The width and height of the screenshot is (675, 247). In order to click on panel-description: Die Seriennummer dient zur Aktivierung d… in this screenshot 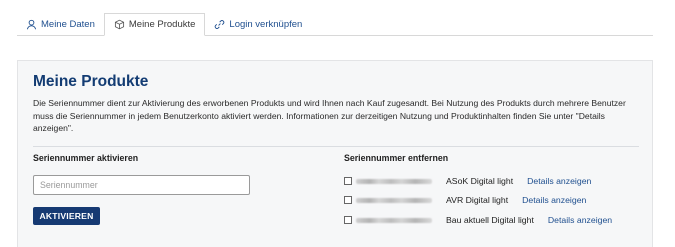, I will do `click(329, 116)`.